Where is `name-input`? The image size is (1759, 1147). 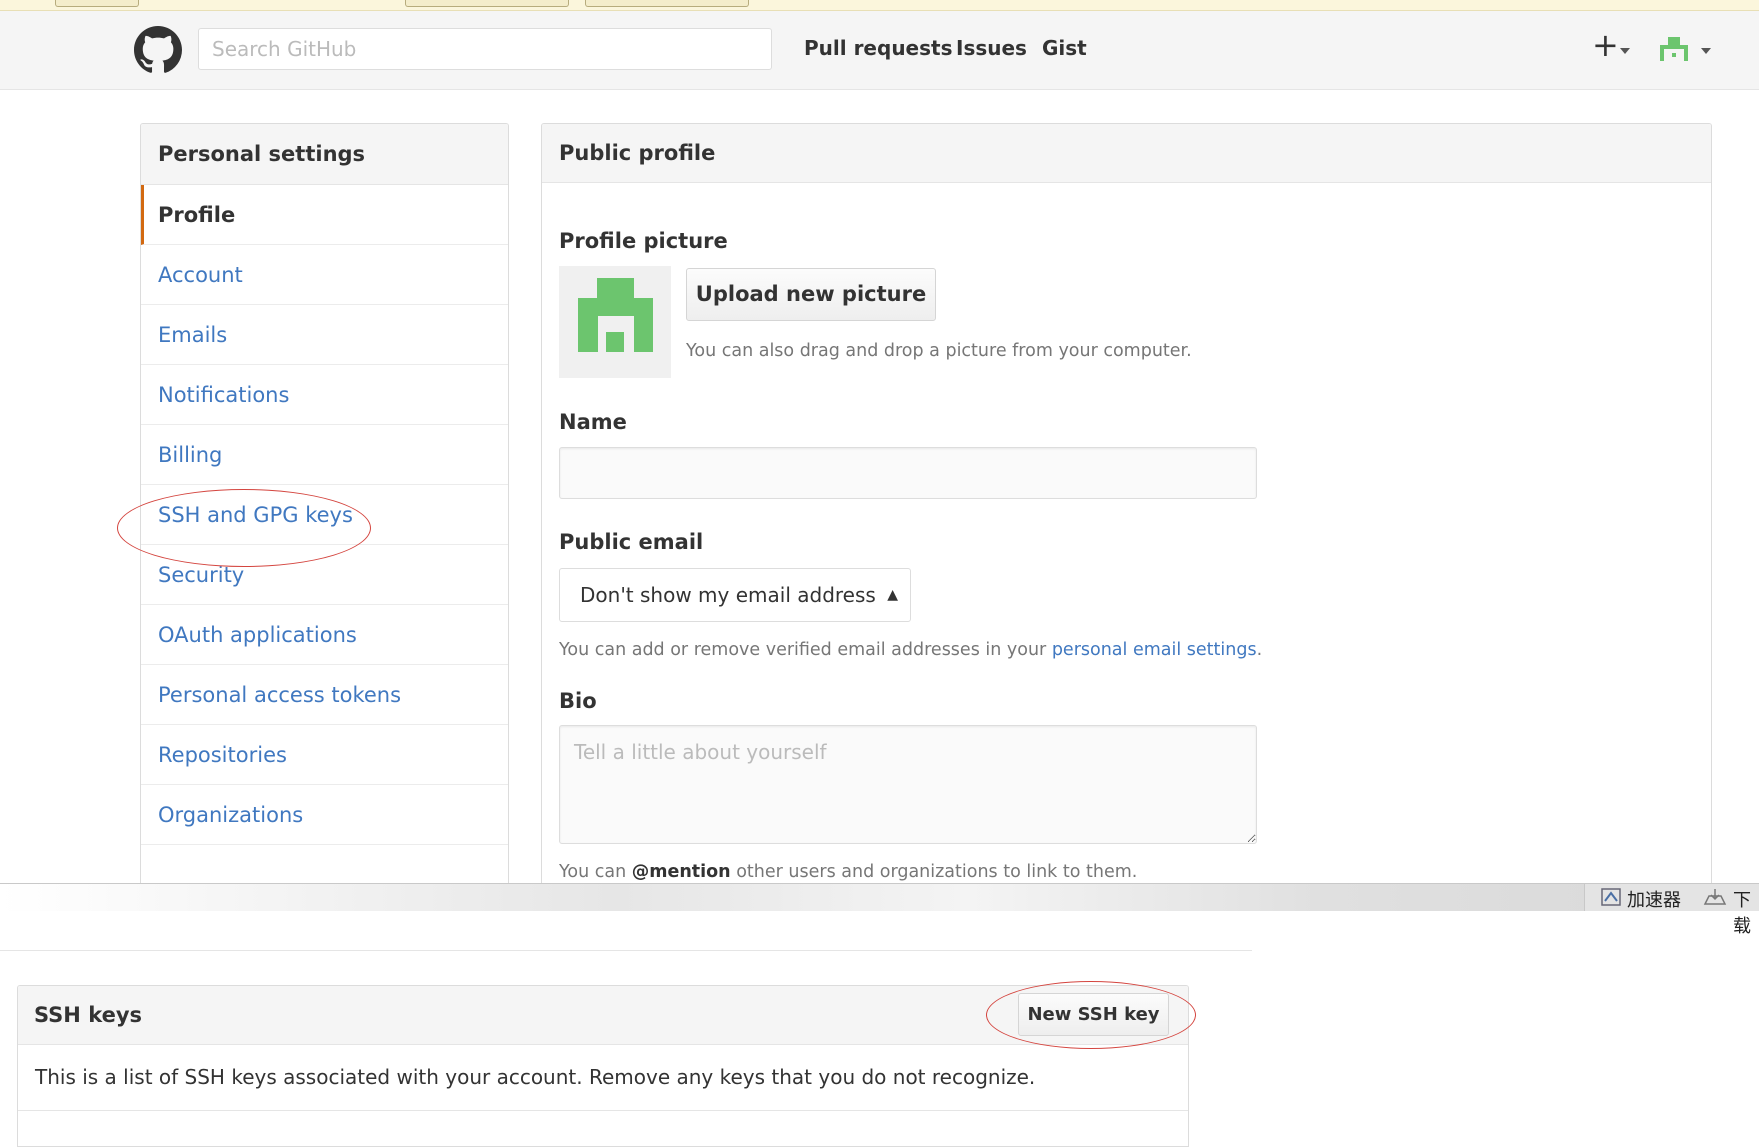 name-input is located at coordinates (908, 473).